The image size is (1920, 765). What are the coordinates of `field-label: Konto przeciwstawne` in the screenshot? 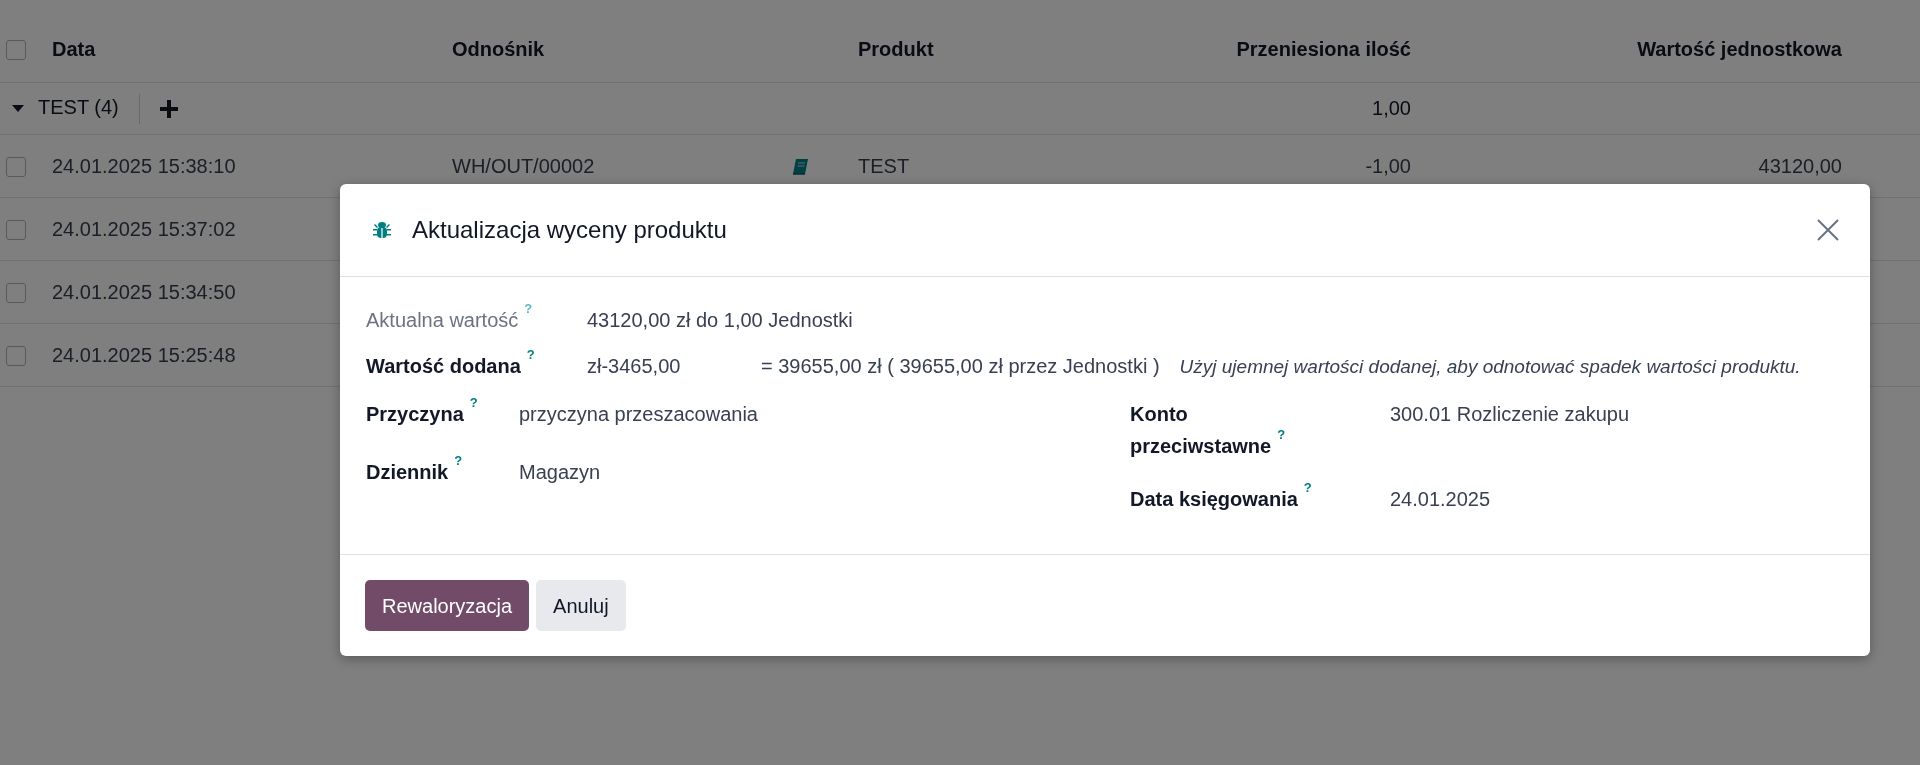 It's located at (1201, 430).